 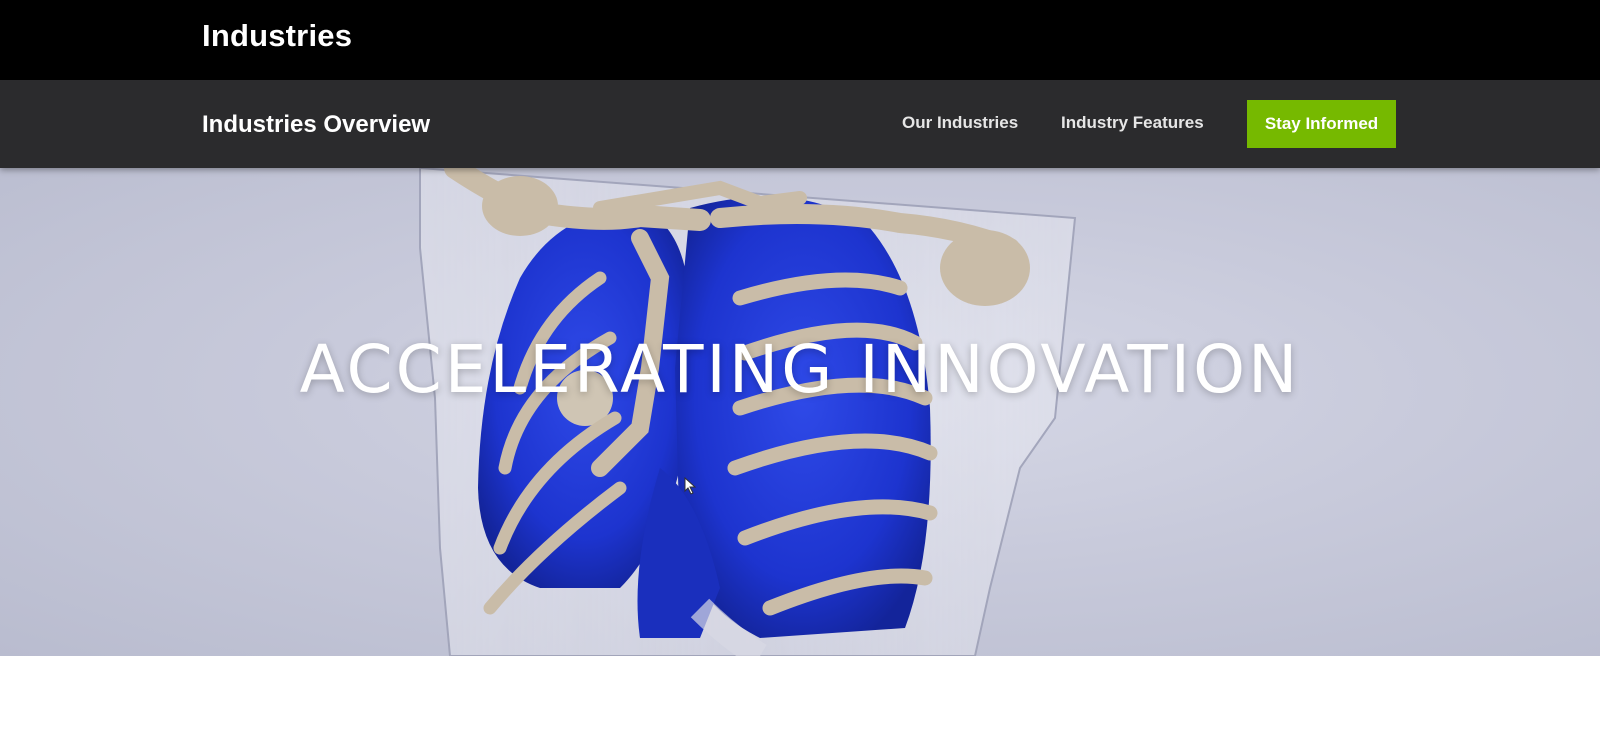 I want to click on top-bar: Industries, so click(x=800, y=40).